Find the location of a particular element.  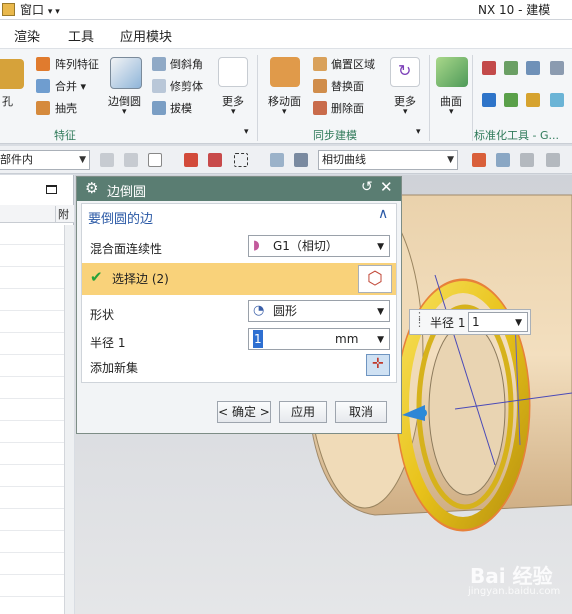

move-face-icon is located at coordinates (285, 72).